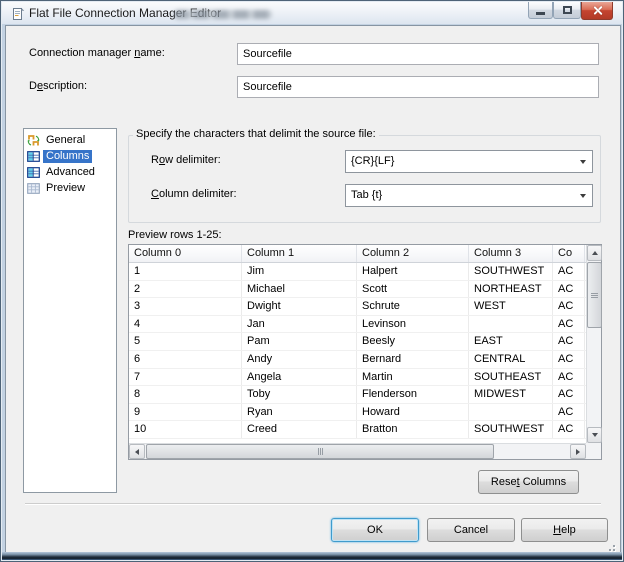 This screenshot has width=624, height=562. Describe the element at coordinates (68, 156) in the screenshot. I see `sidebar-item-label: Columns` at that location.